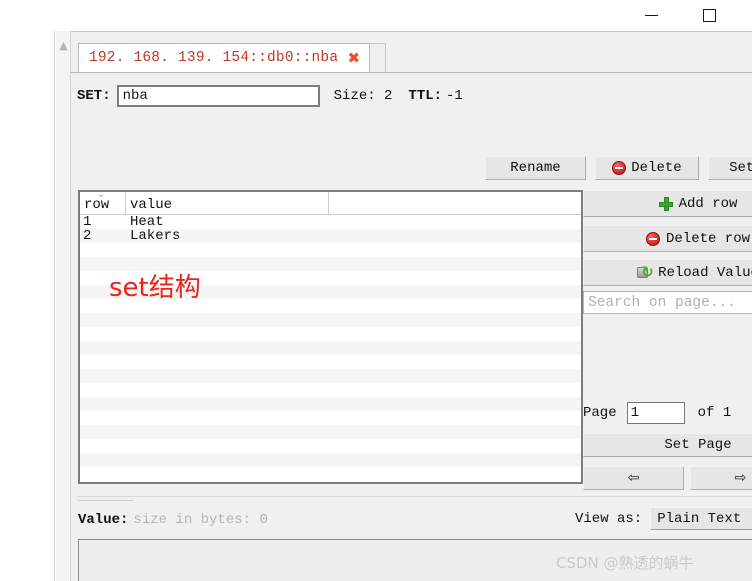 This screenshot has width=752, height=581. Describe the element at coordinates (414, 498) in the screenshot. I see `panel-splitter` at that location.